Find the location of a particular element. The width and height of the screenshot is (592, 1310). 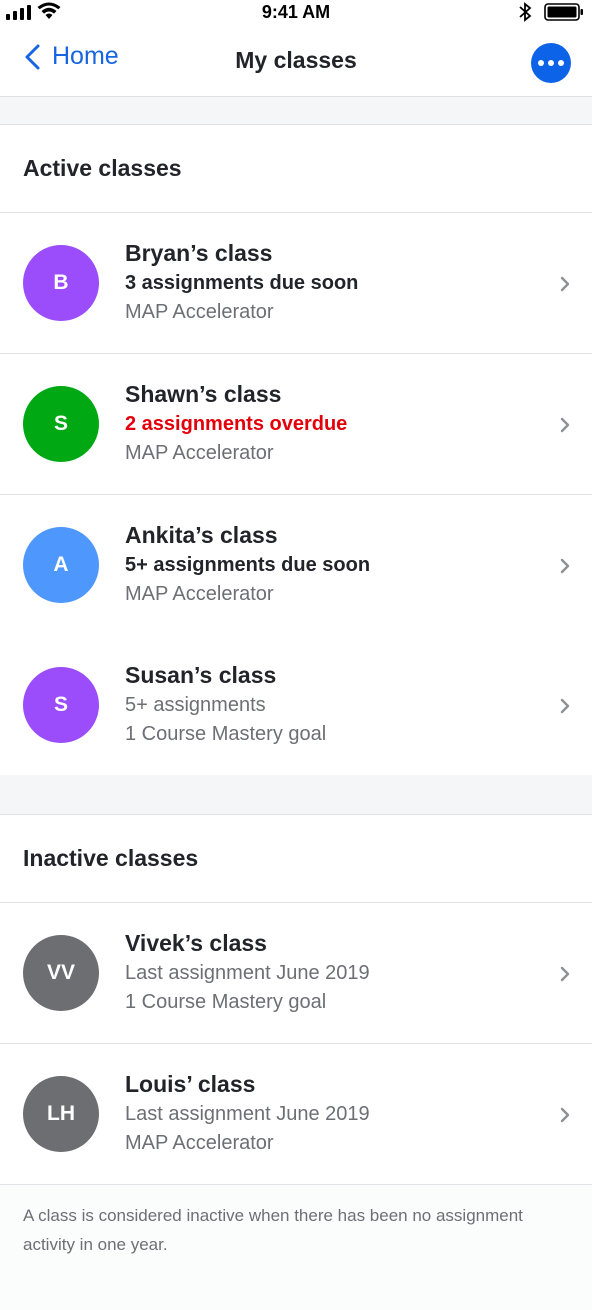

battery-icon is located at coordinates (563, 12).